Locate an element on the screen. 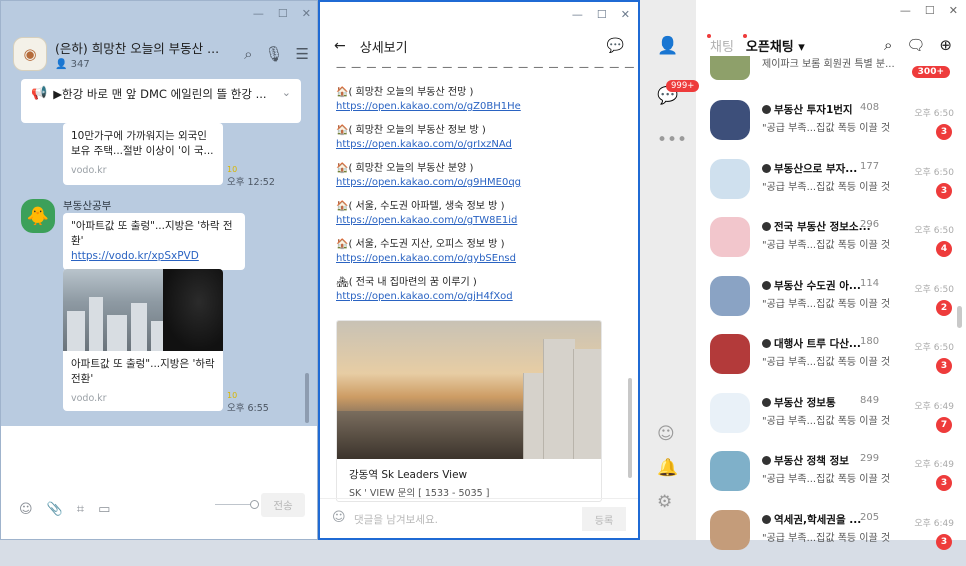 The height and width of the screenshot is (566, 966). entry-heading: ( 희망찬 오늘의 부동산 분양 ) is located at coordinates (411, 168).